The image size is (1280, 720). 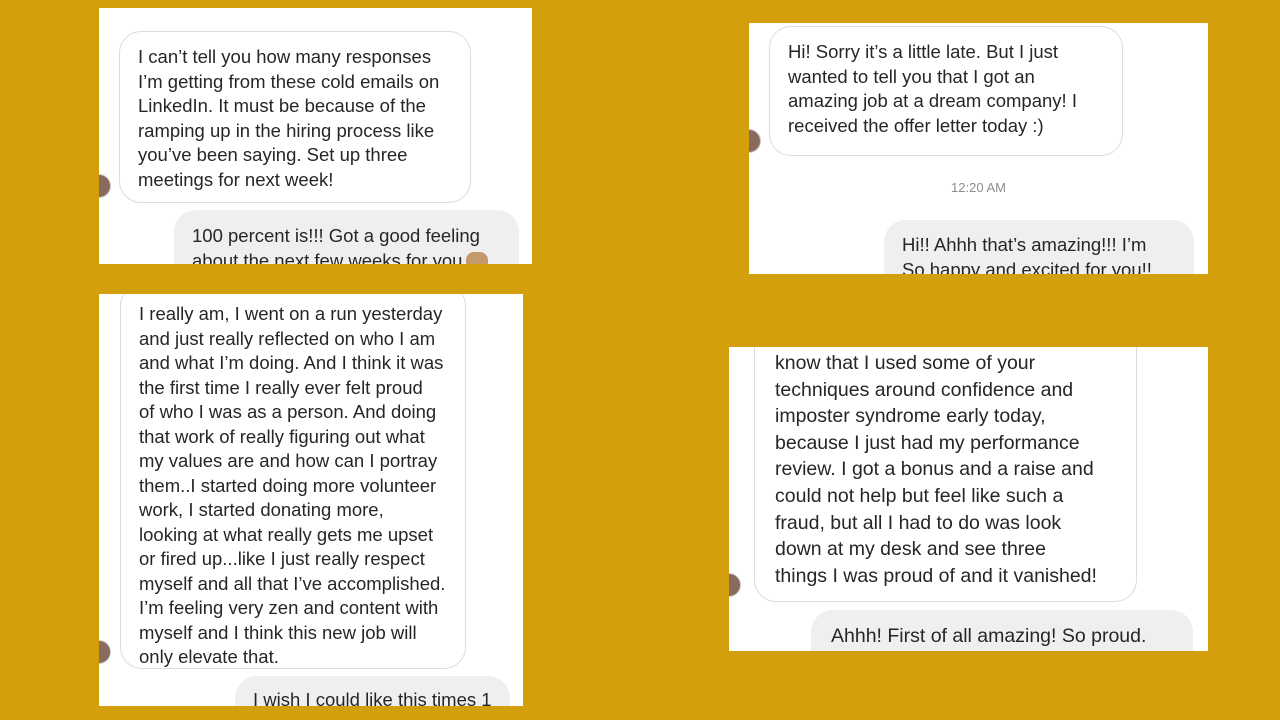 What do you see at coordinates (261, 509) in the screenshot?
I see `message-line: work, I started donating more,` at bounding box center [261, 509].